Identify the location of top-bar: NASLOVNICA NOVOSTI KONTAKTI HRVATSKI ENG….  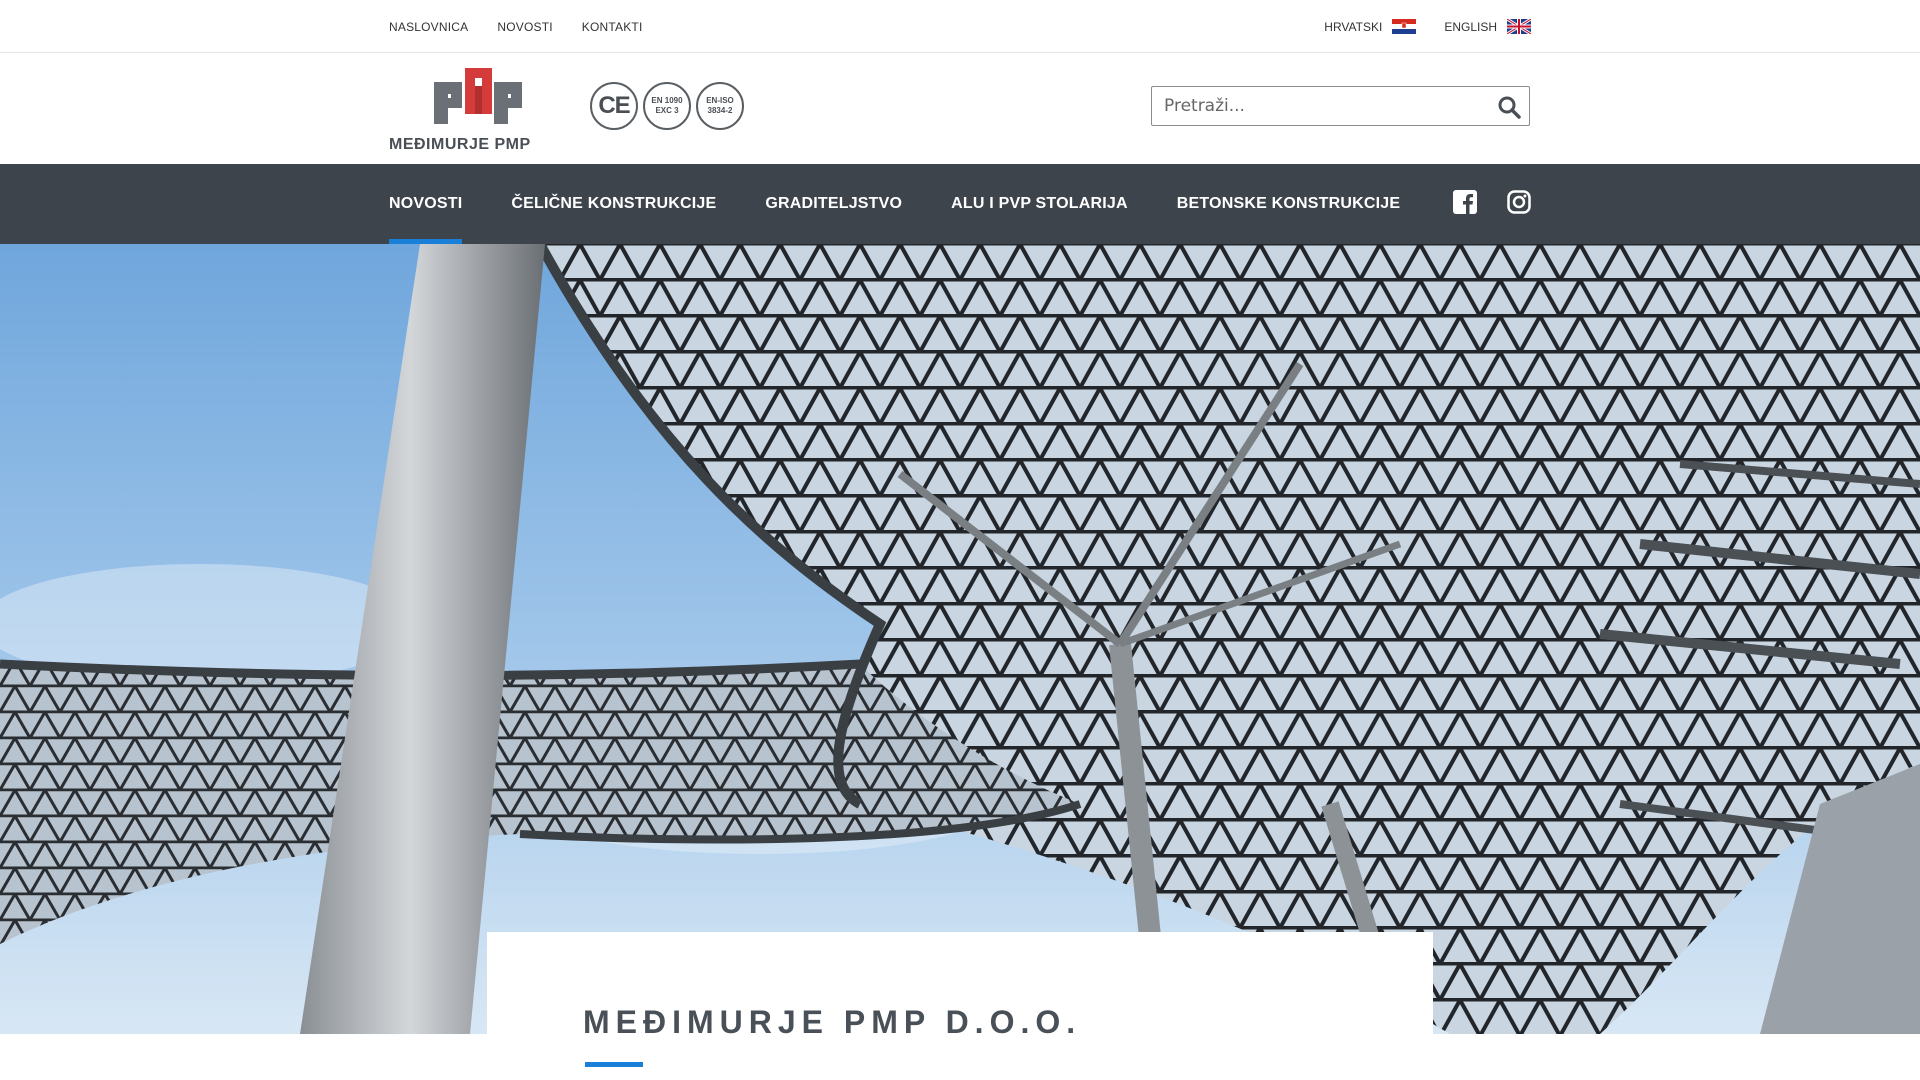
(960, 26).